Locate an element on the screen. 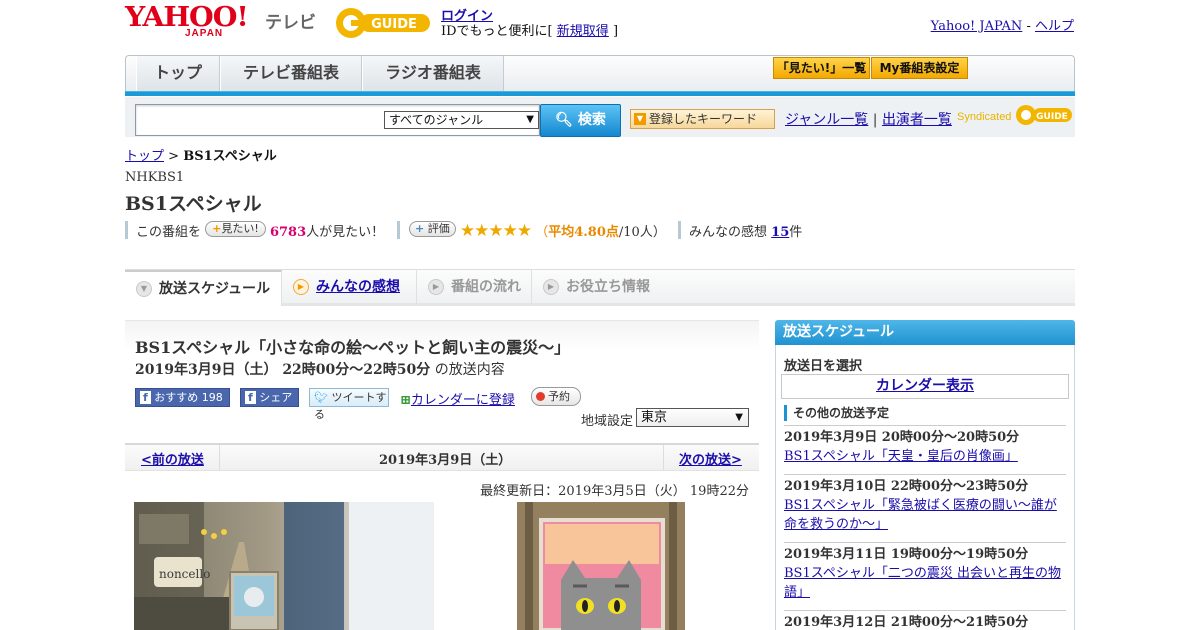 Image resolution: width=1200 pixels, height=630 pixels. reviews-prefix: みんなの感想 is located at coordinates (728, 232).